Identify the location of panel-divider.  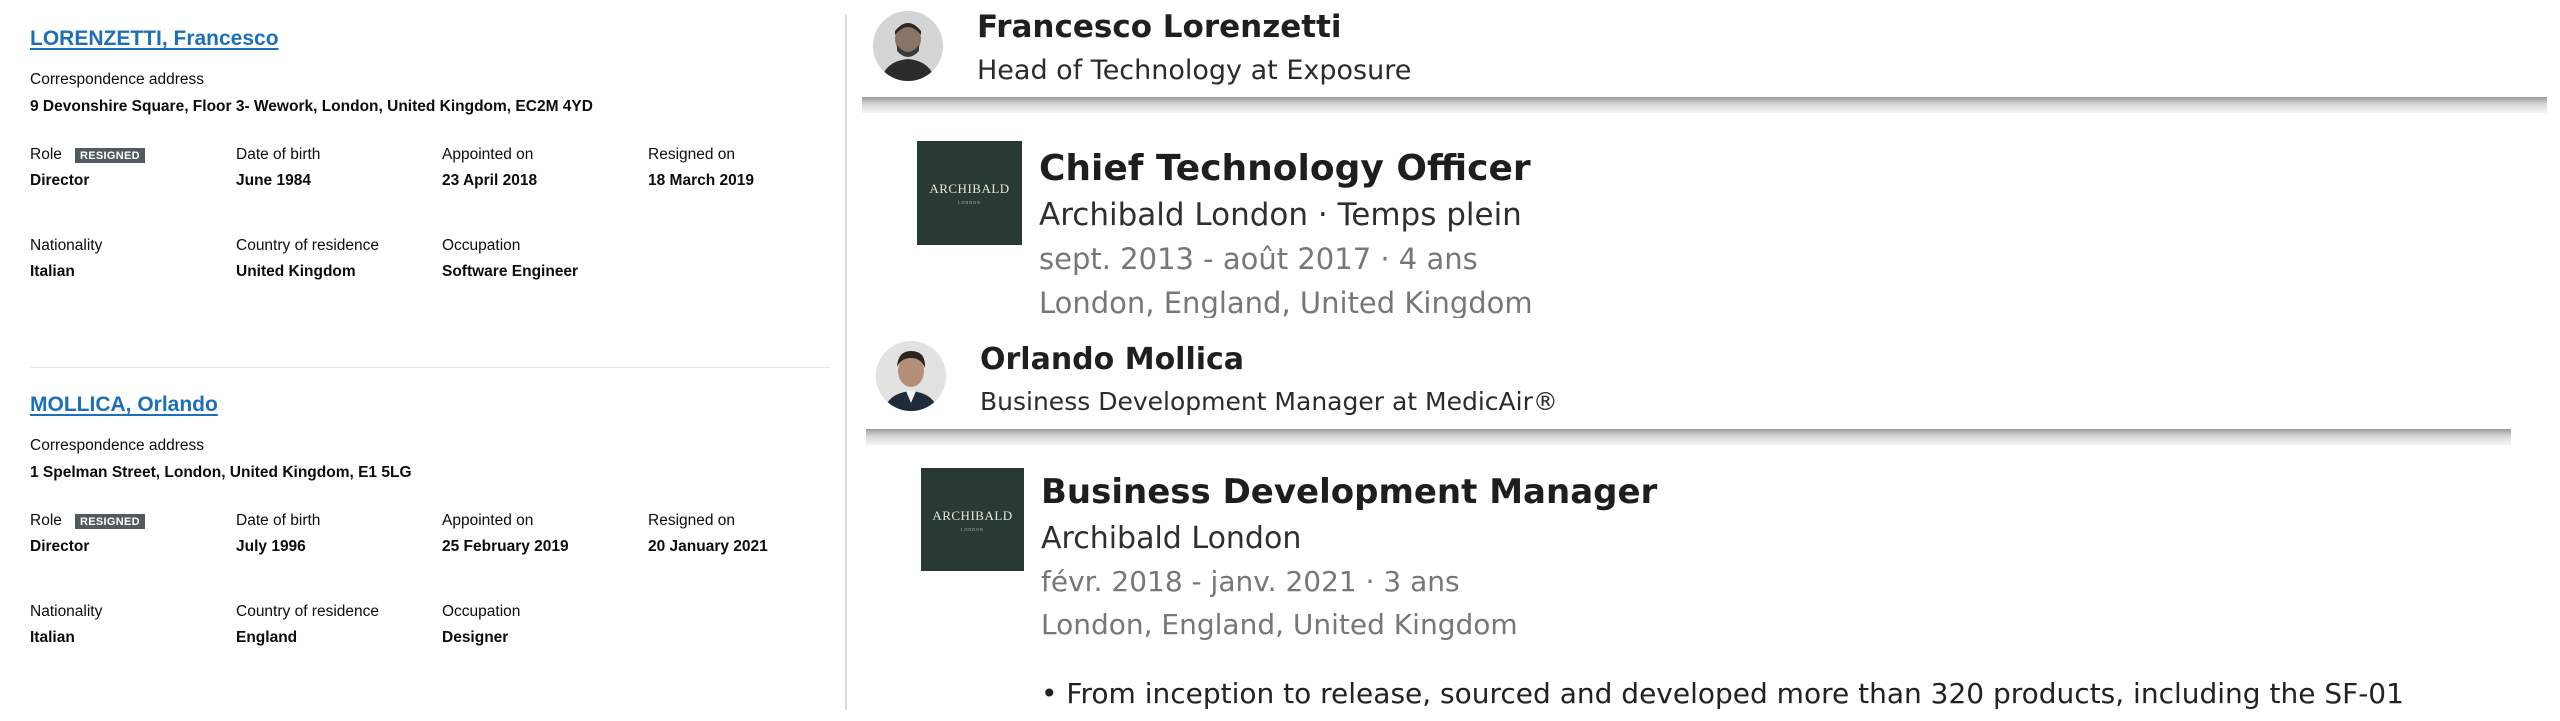
(846, 362).